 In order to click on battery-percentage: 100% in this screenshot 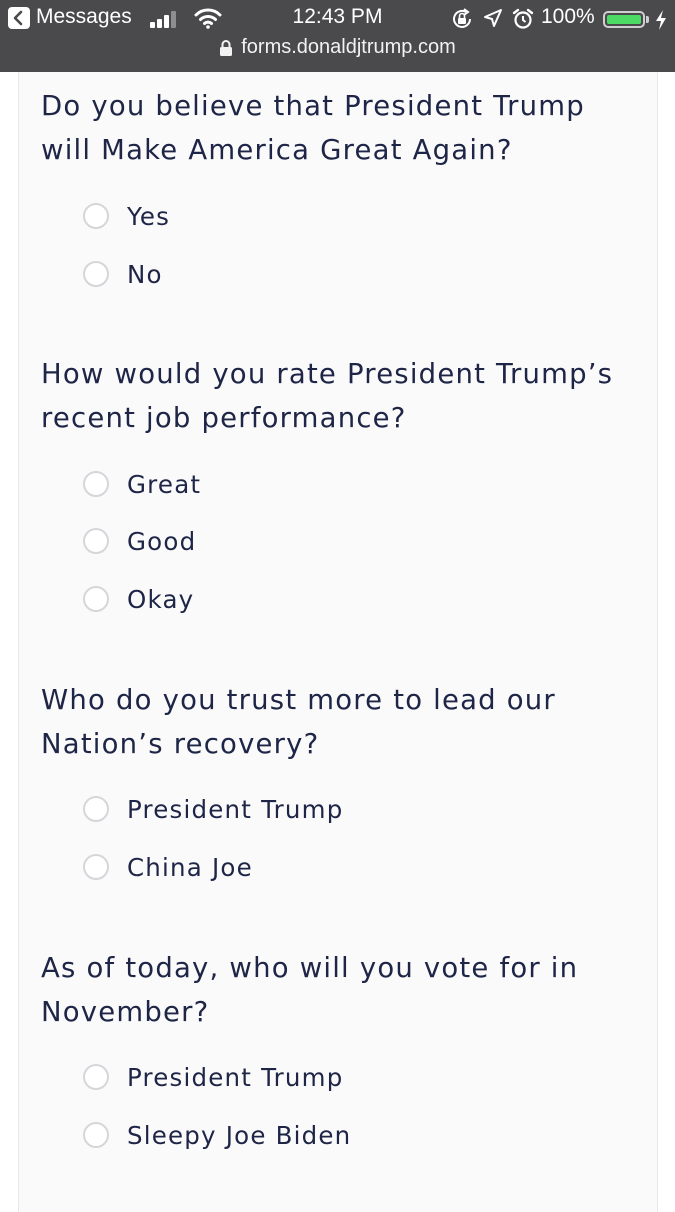, I will do `click(568, 16)`.